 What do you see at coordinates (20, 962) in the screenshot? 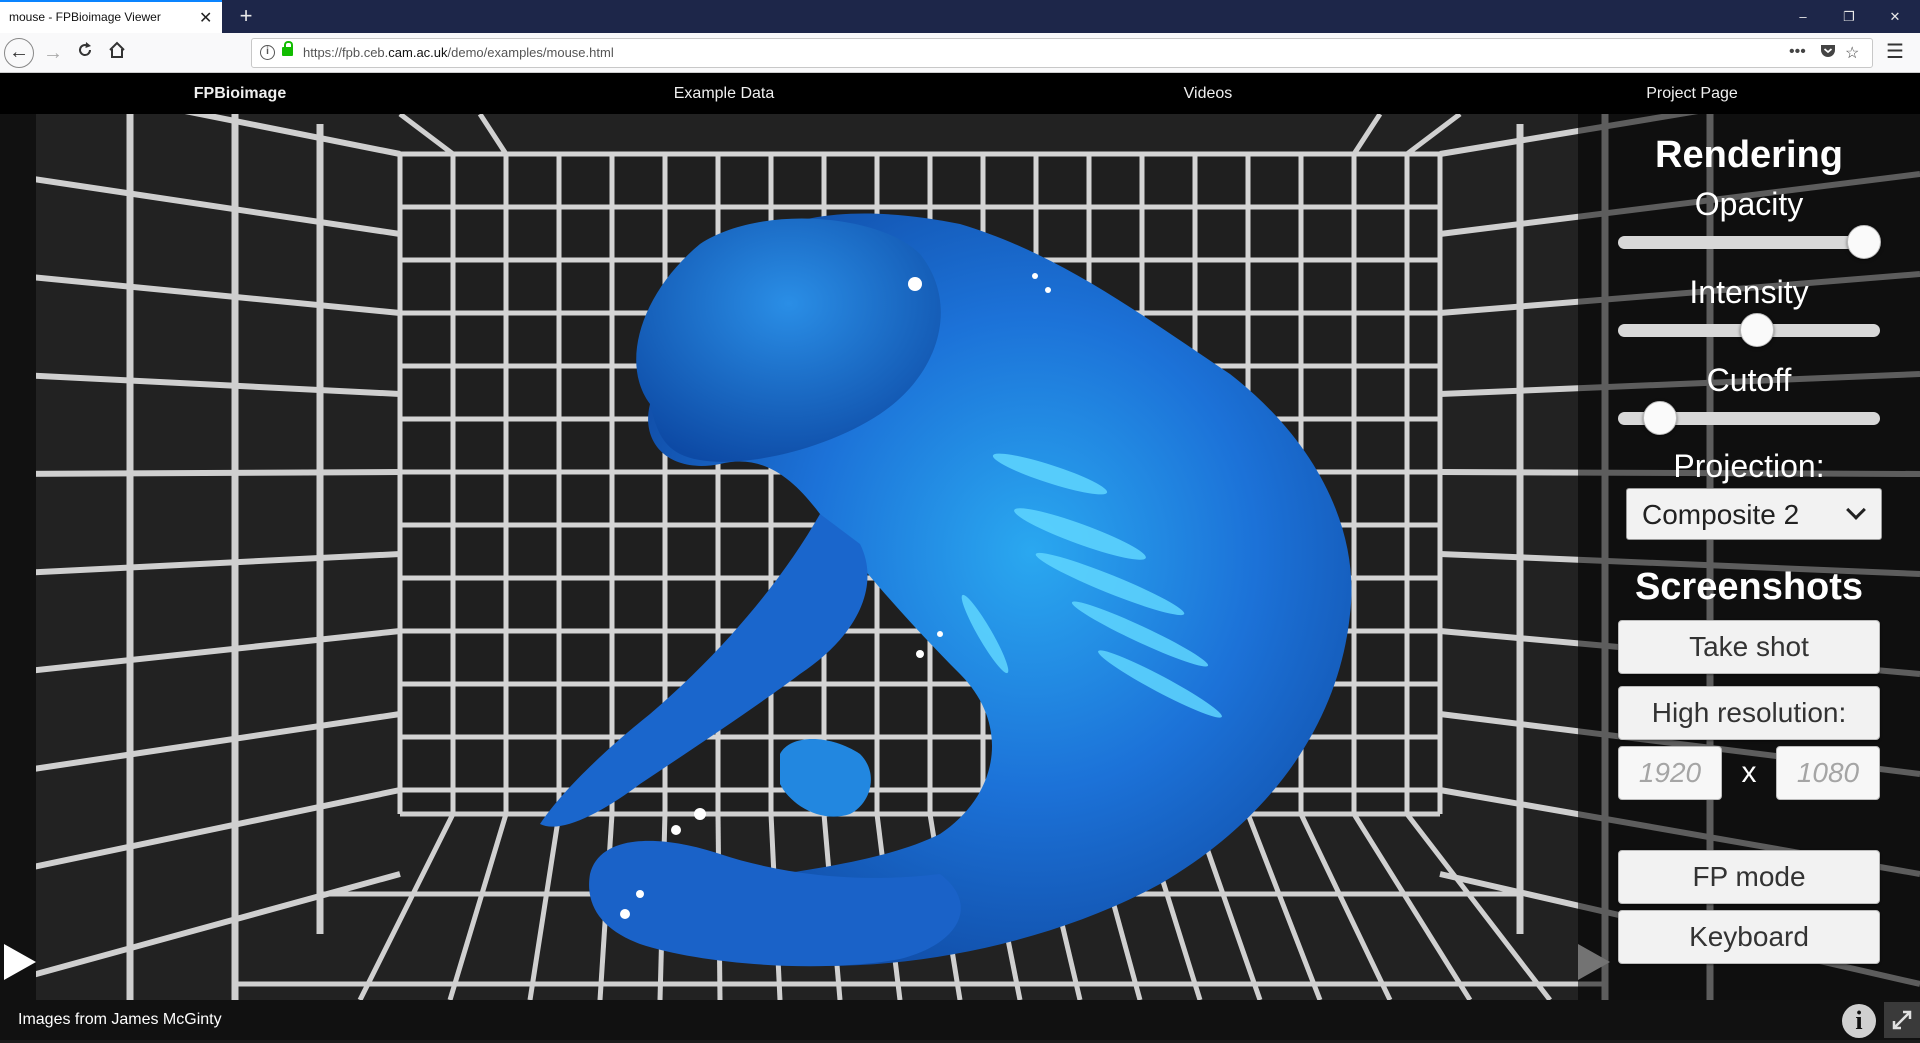
I see `play-left-icon` at bounding box center [20, 962].